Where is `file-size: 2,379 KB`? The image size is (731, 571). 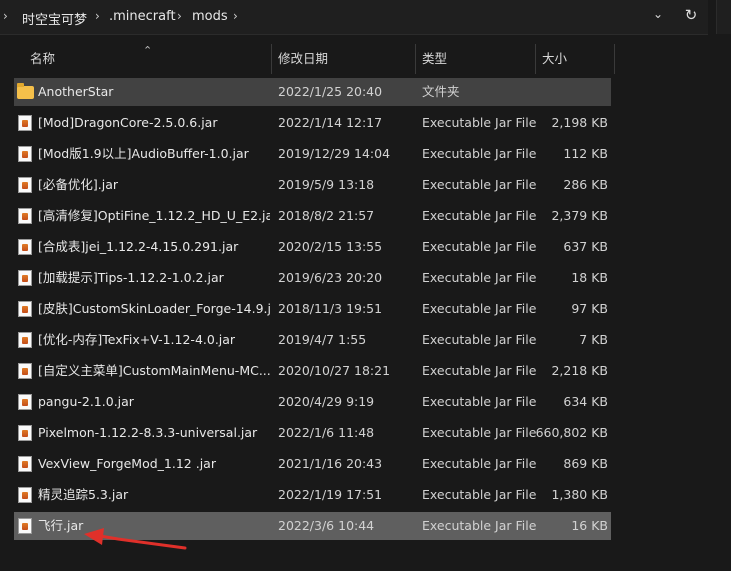 file-size: 2,379 KB is located at coordinates (579, 215).